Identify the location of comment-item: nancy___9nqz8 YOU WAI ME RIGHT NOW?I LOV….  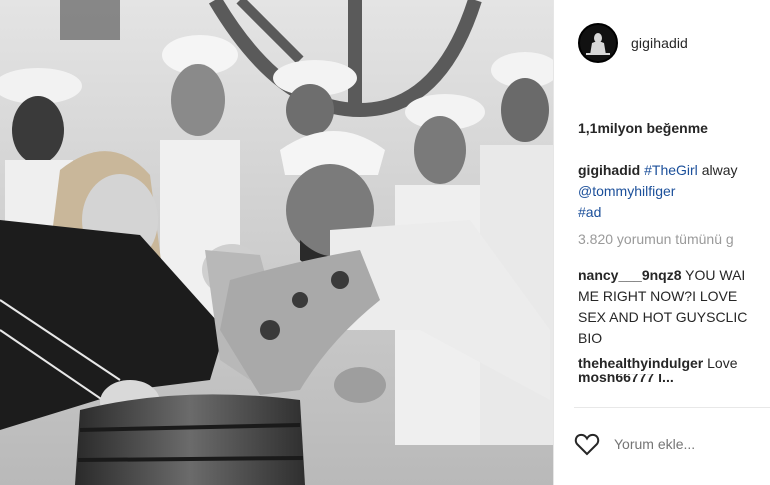
(674, 323).